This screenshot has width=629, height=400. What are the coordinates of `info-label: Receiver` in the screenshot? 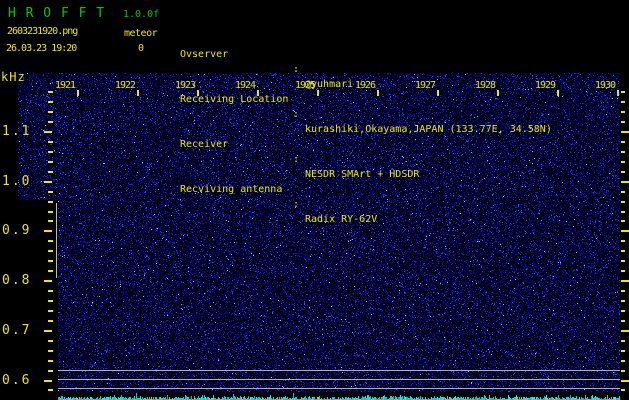 It's located at (204, 144).